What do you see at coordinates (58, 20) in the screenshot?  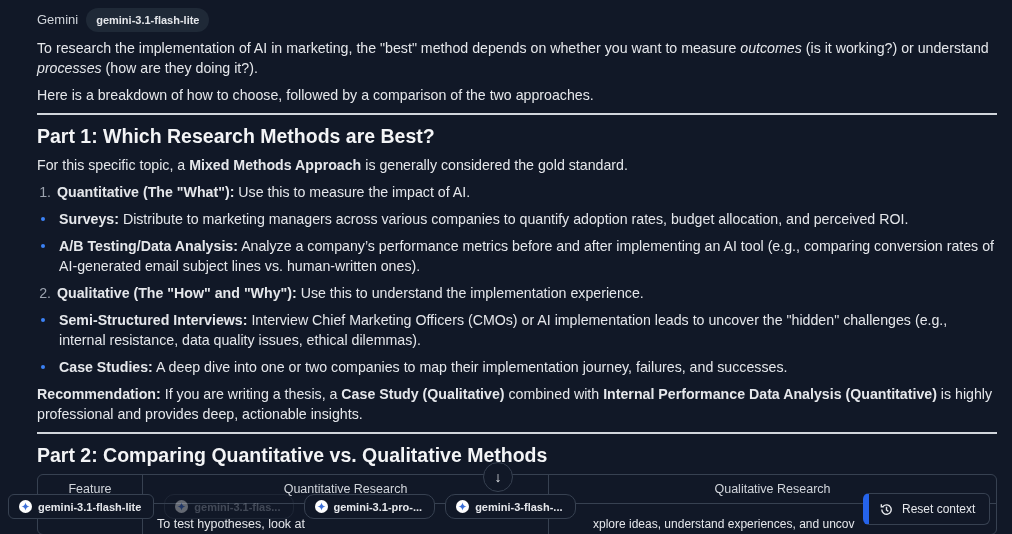 I see `sender-name: Gemini` at bounding box center [58, 20].